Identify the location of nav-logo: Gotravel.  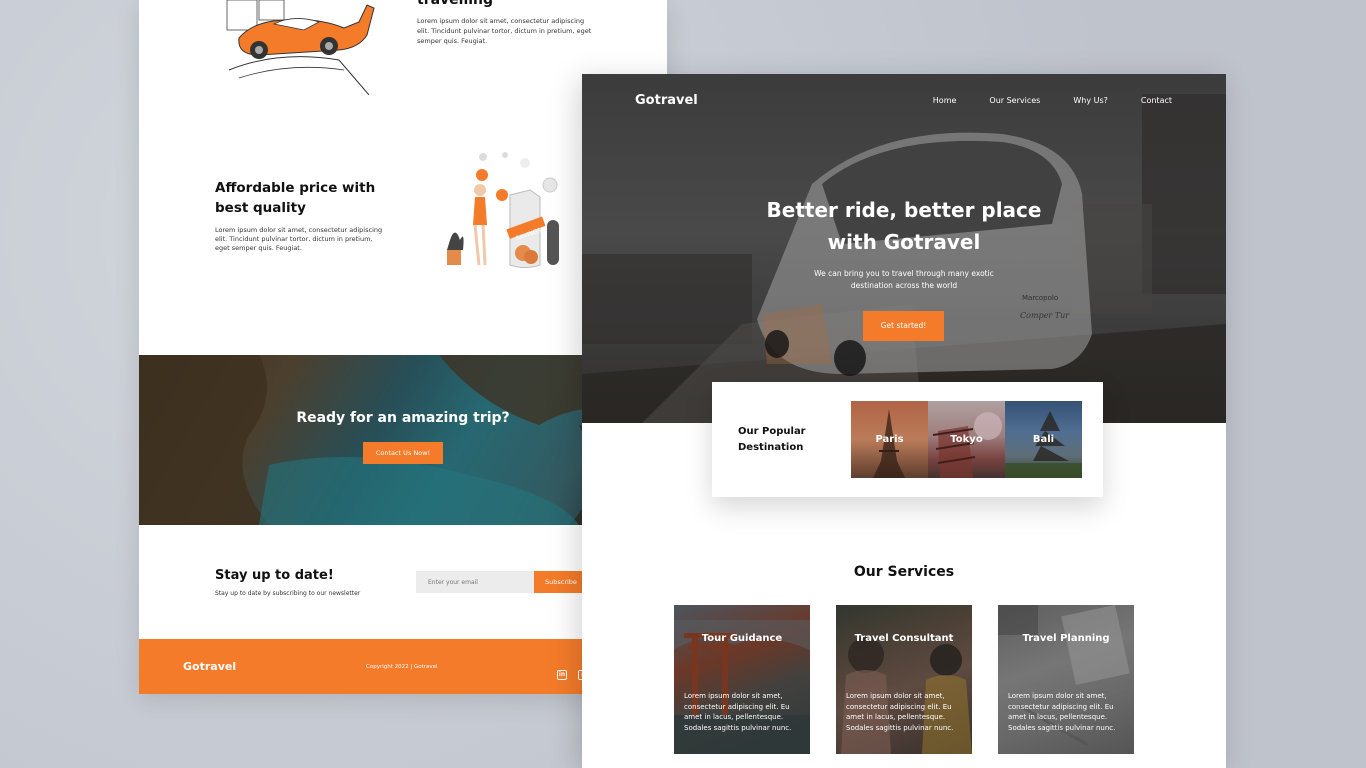
(666, 100).